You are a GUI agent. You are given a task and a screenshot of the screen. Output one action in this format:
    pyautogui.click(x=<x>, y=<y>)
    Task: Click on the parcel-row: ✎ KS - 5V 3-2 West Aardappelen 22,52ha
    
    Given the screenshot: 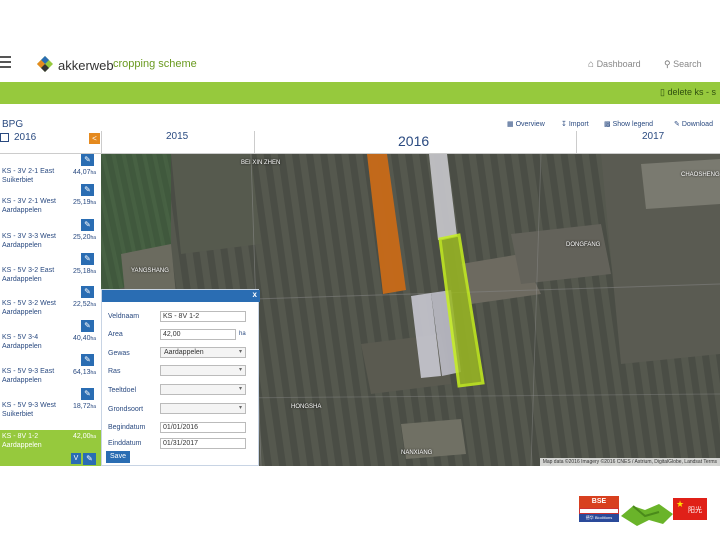 What is the action you would take?
    pyautogui.click(x=50, y=302)
    